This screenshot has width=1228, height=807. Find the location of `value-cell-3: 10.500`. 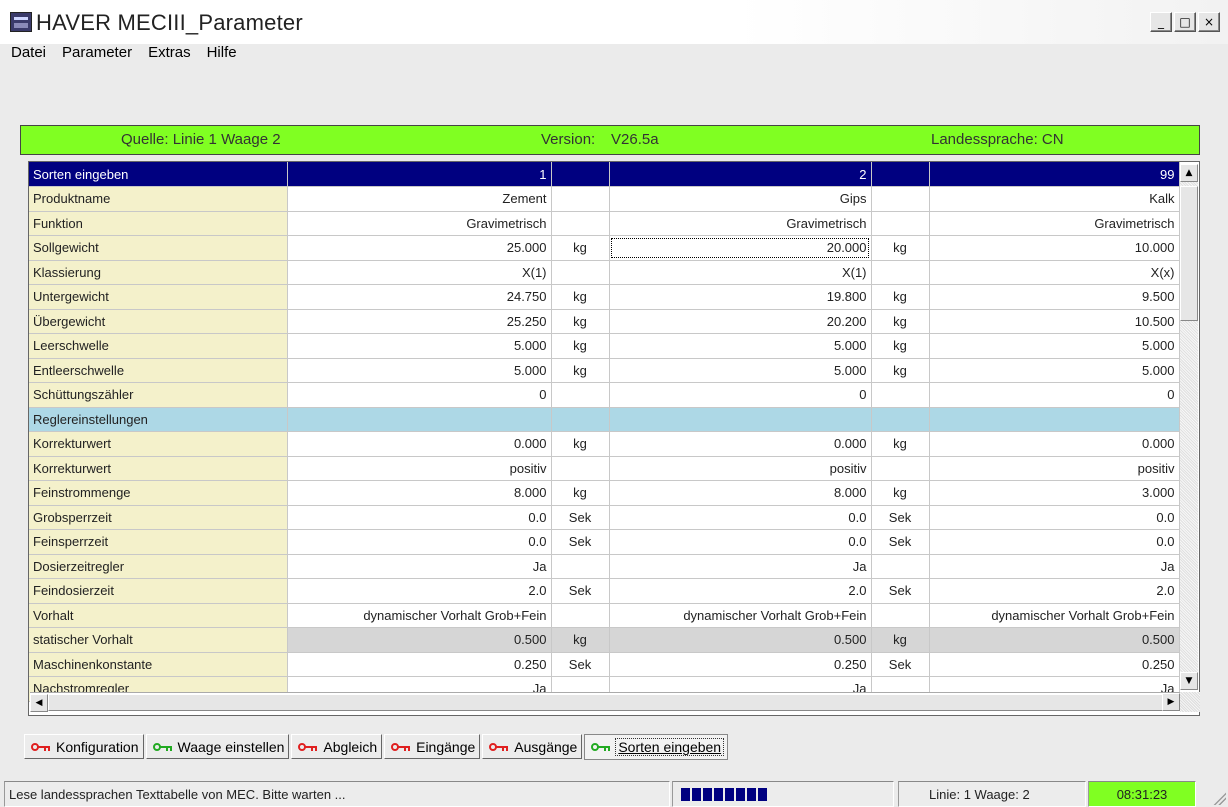

value-cell-3: 10.500 is located at coordinates (1054, 321).